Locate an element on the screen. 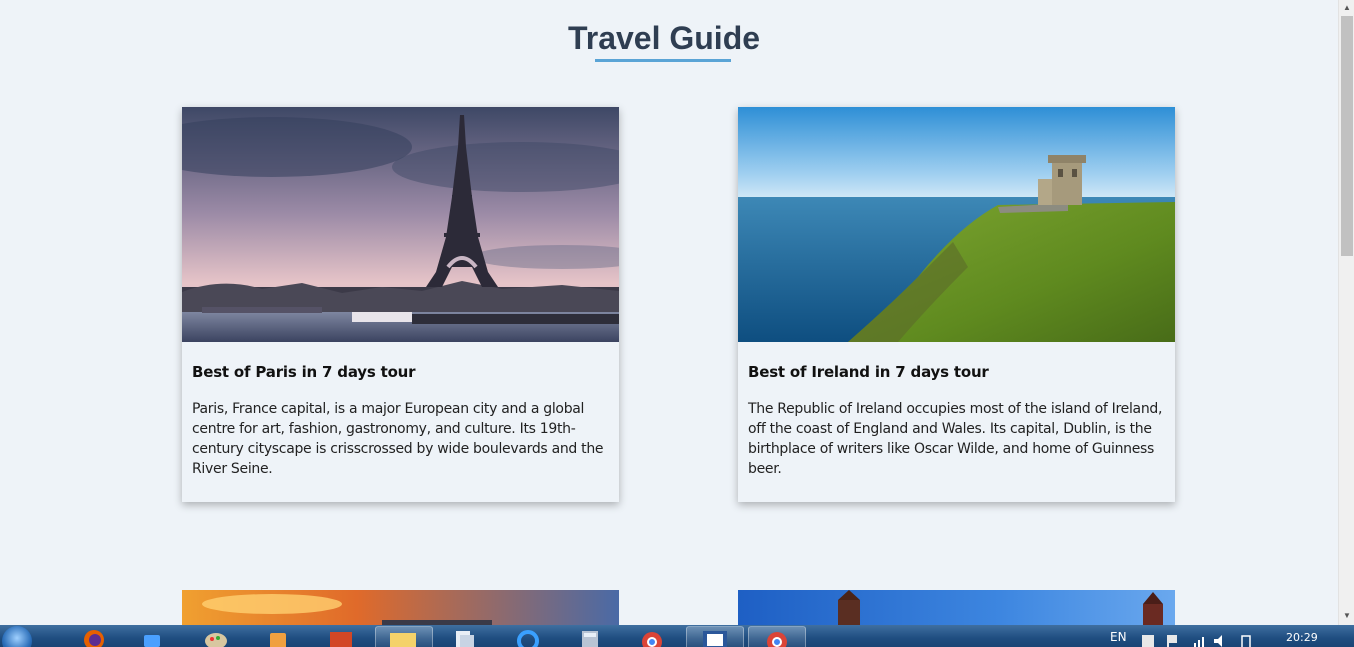  paris-image is located at coordinates (400, 224).